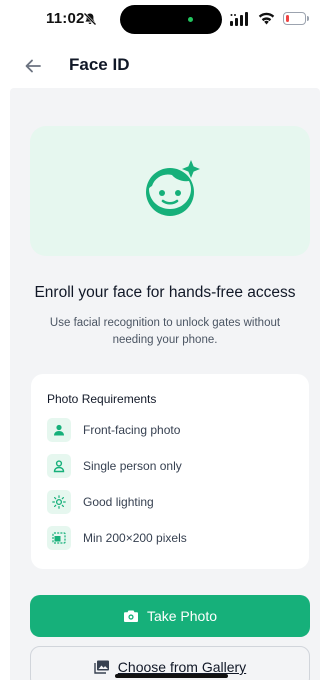 The height and width of the screenshot is (680, 324). What do you see at coordinates (130, 616) in the screenshot?
I see `camera-icon` at bounding box center [130, 616].